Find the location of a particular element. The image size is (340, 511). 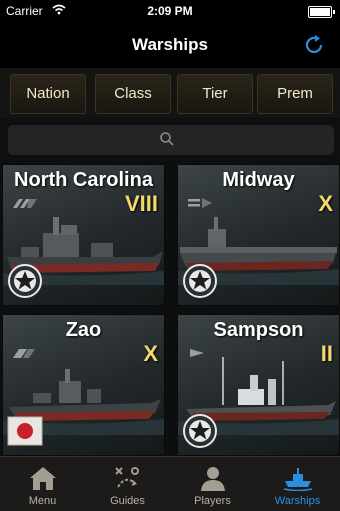

tab-players: Players is located at coordinates (212, 484).